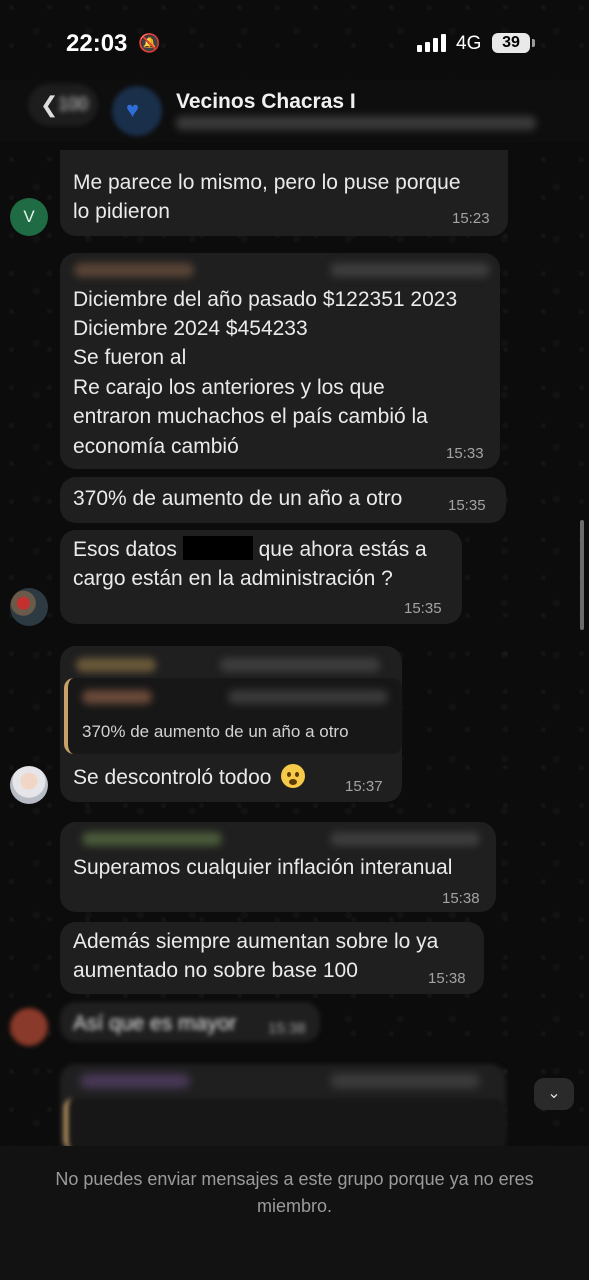 The image size is (589, 1280). I want to click on message-text: Diciembre del año pasado $122351 2023, so click(265, 299).